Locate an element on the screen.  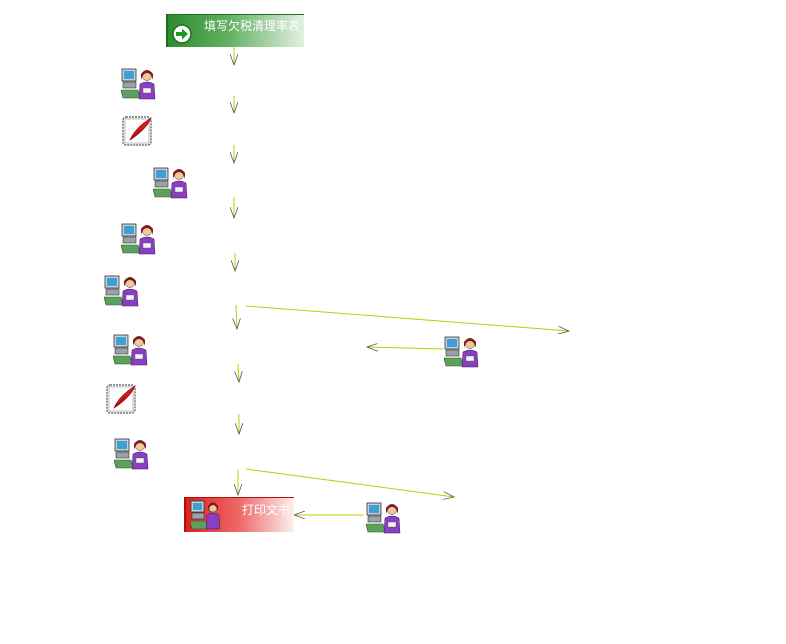
end-node: 打印文书 is located at coordinates (239, 514).